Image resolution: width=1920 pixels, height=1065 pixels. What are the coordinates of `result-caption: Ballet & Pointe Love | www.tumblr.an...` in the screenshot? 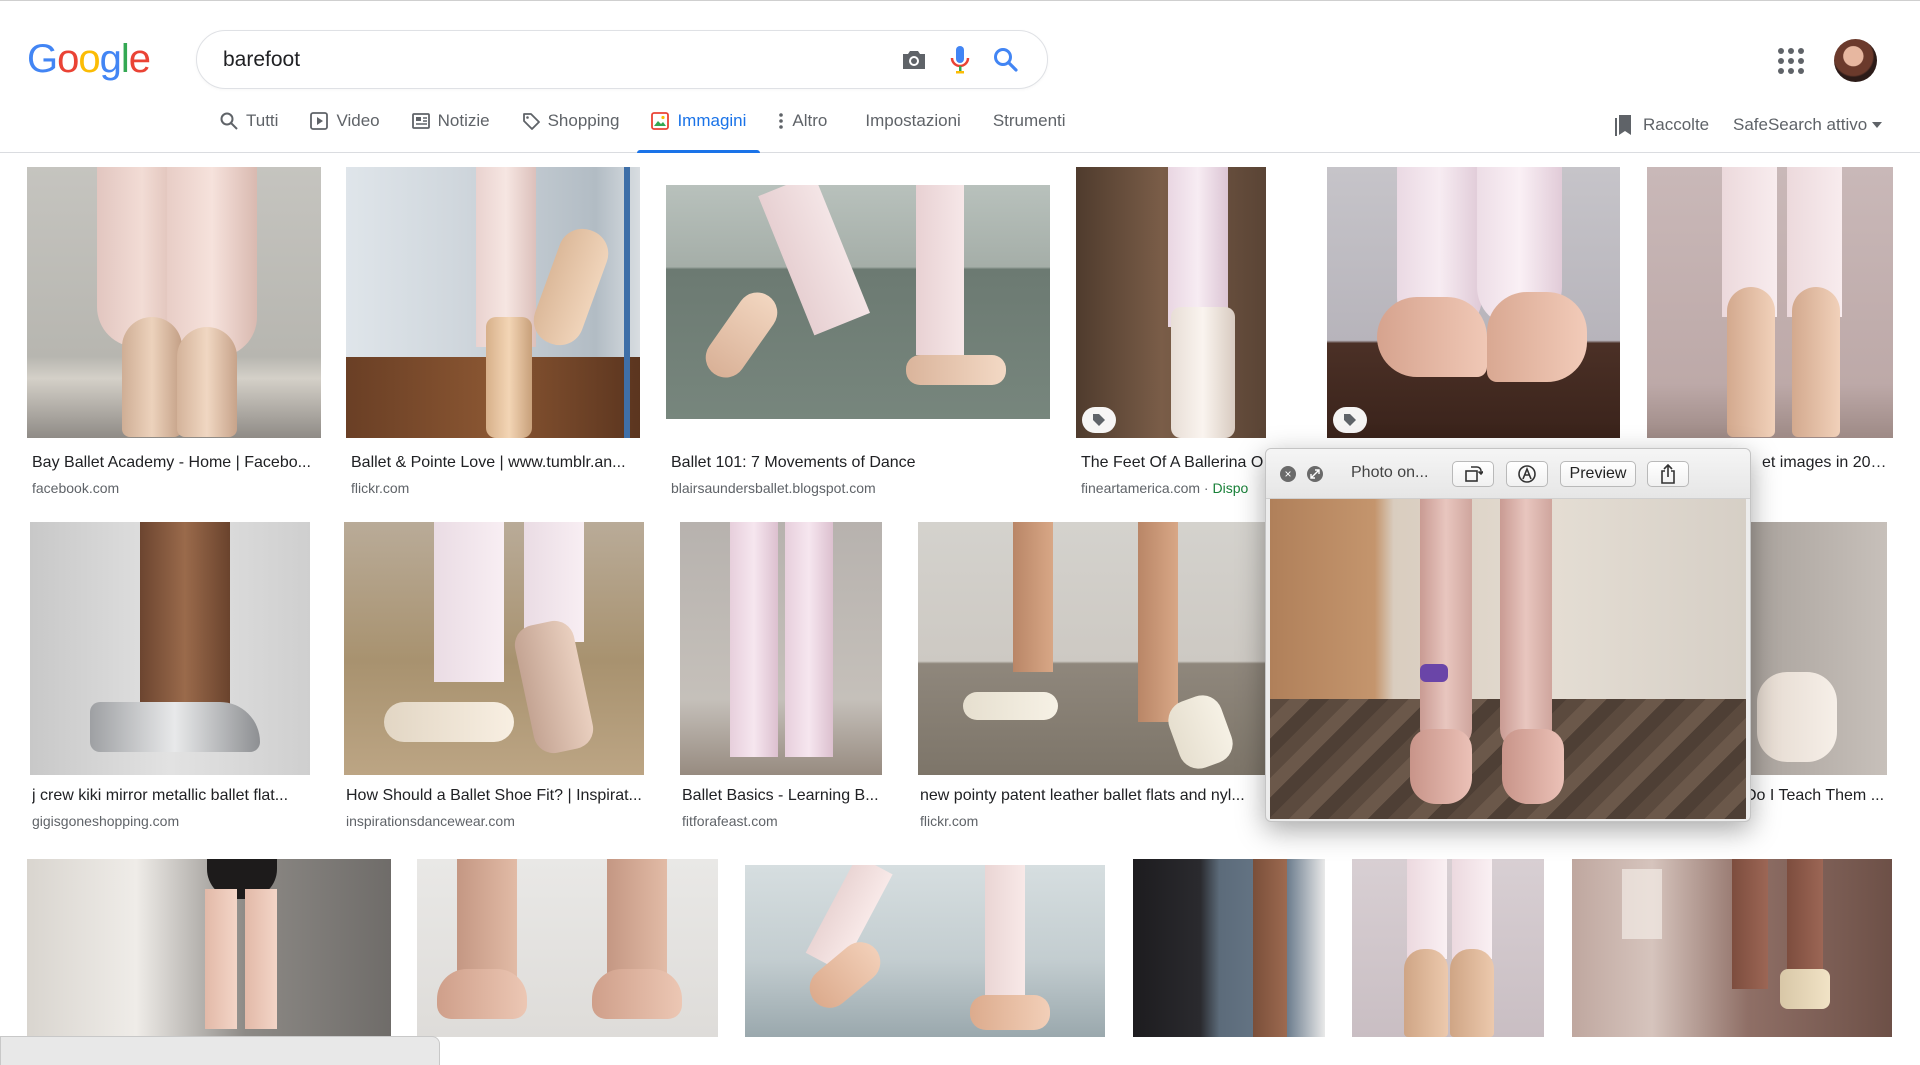 It's located at (488, 462).